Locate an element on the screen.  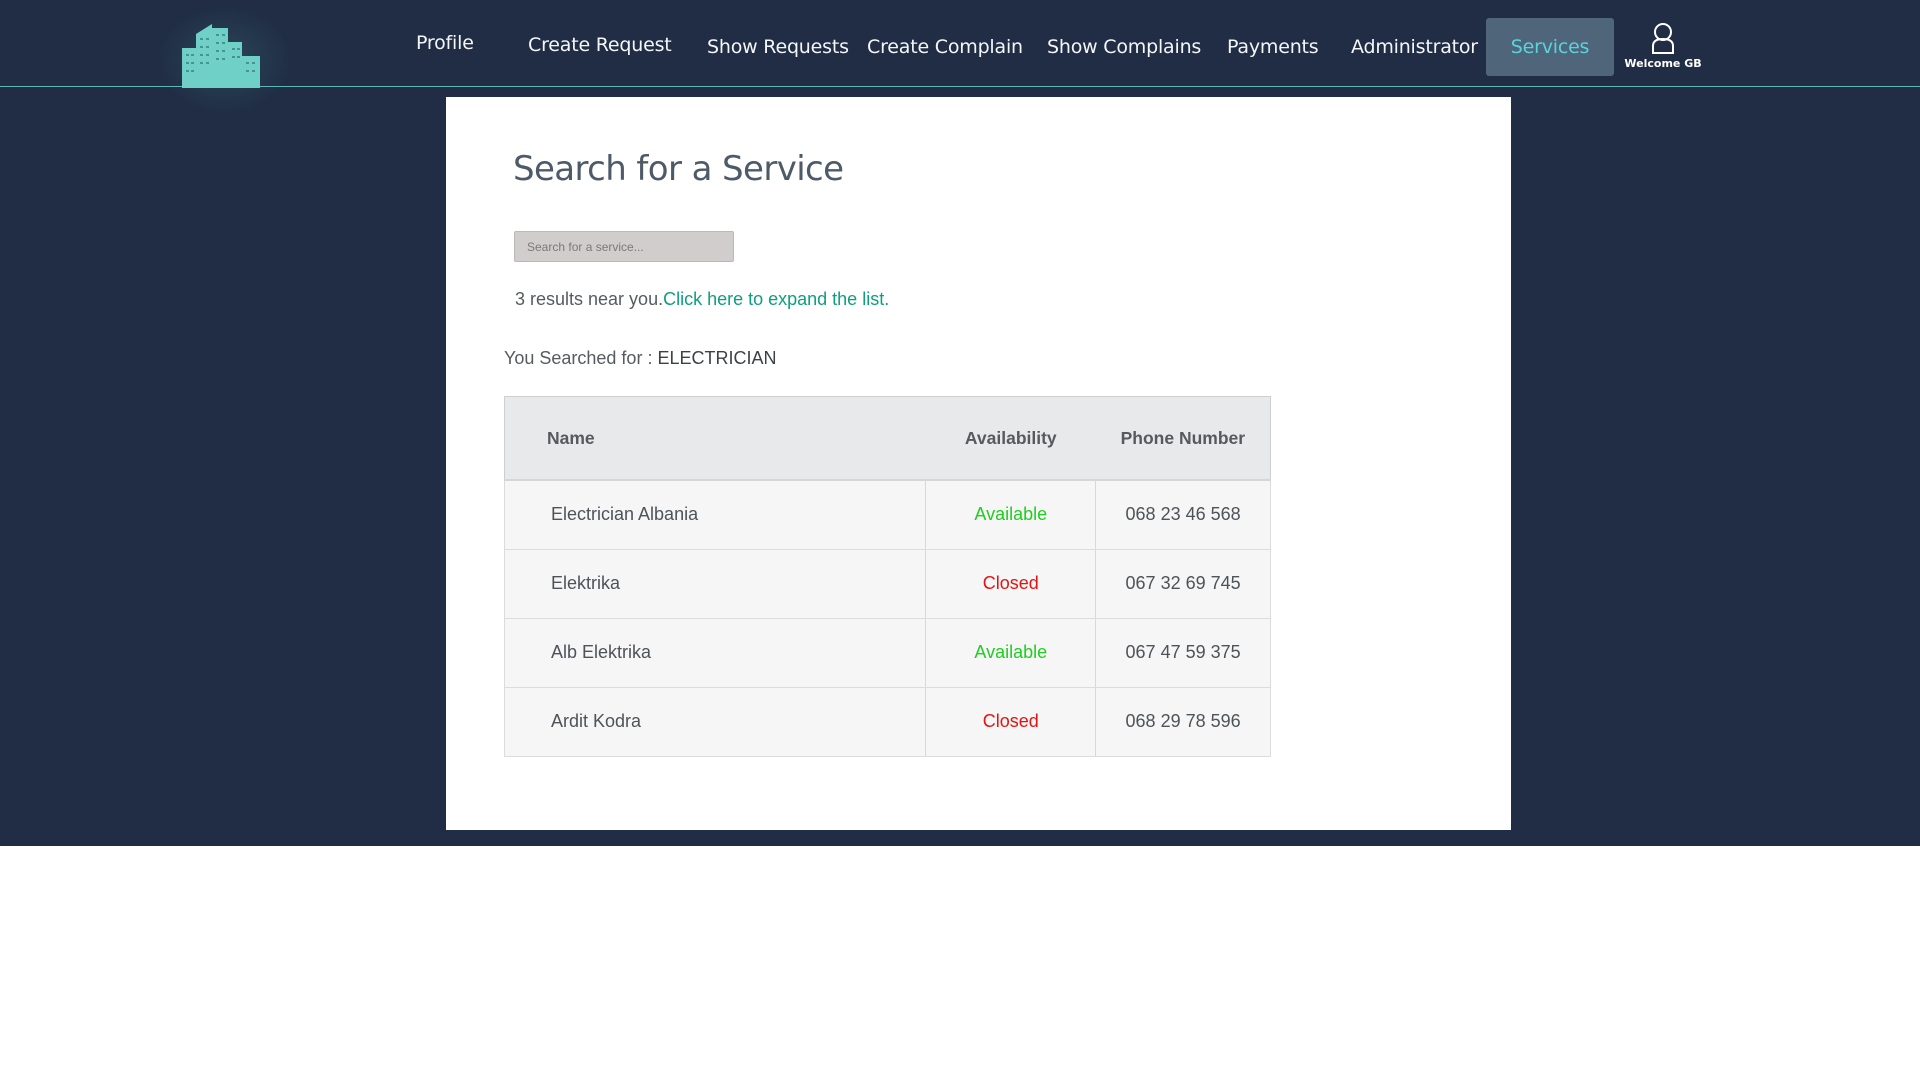
table-header-row: Name Availability Phone Number is located at coordinates (887, 438).